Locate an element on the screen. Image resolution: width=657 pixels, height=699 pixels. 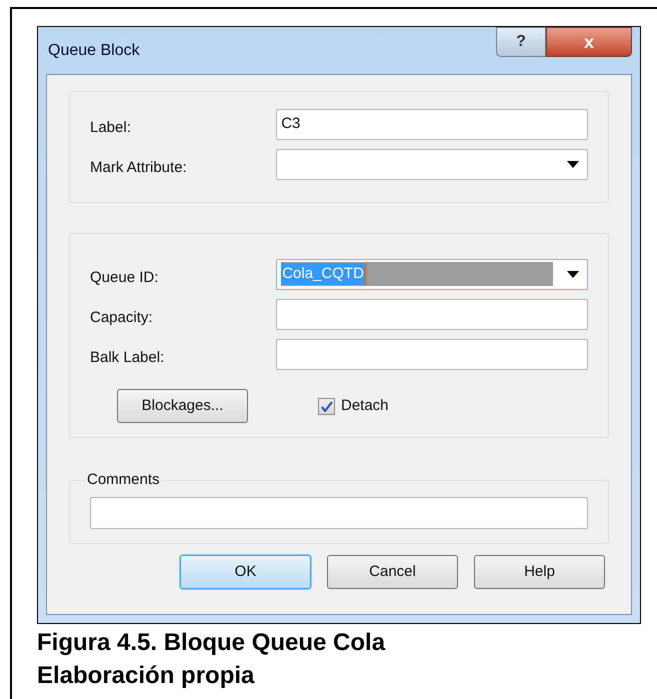
text-field: C3 is located at coordinates (432, 124).